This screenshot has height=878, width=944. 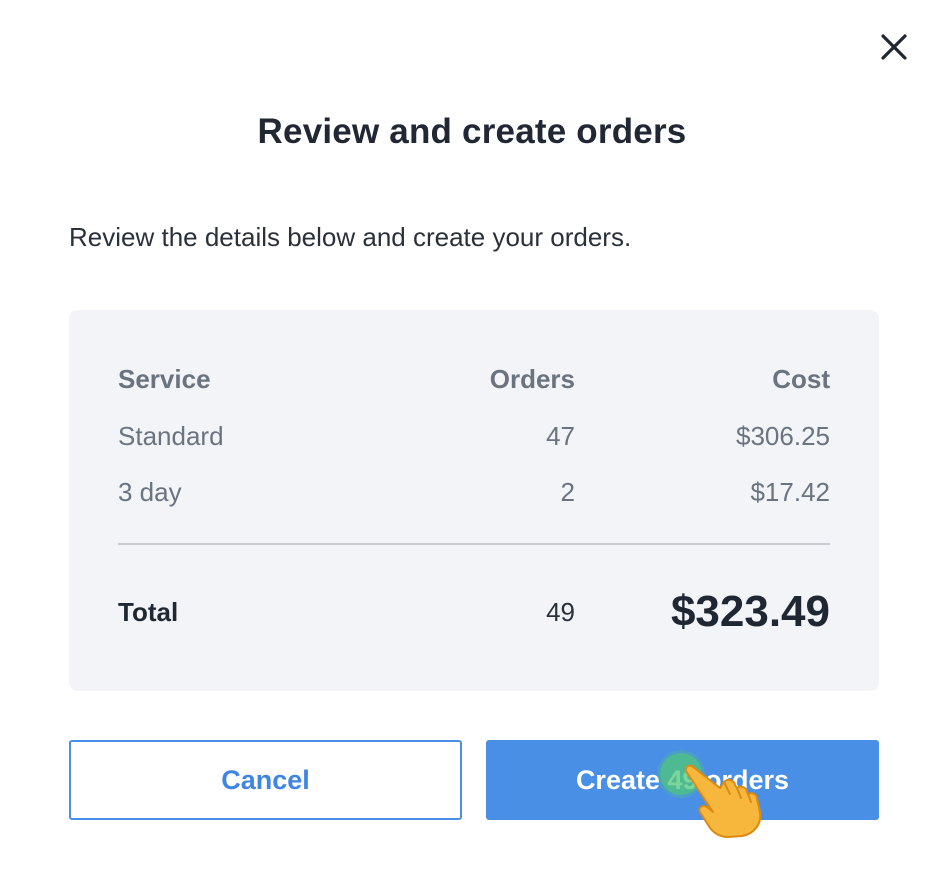 I want to click on row-service: 3 day, so click(x=150, y=492).